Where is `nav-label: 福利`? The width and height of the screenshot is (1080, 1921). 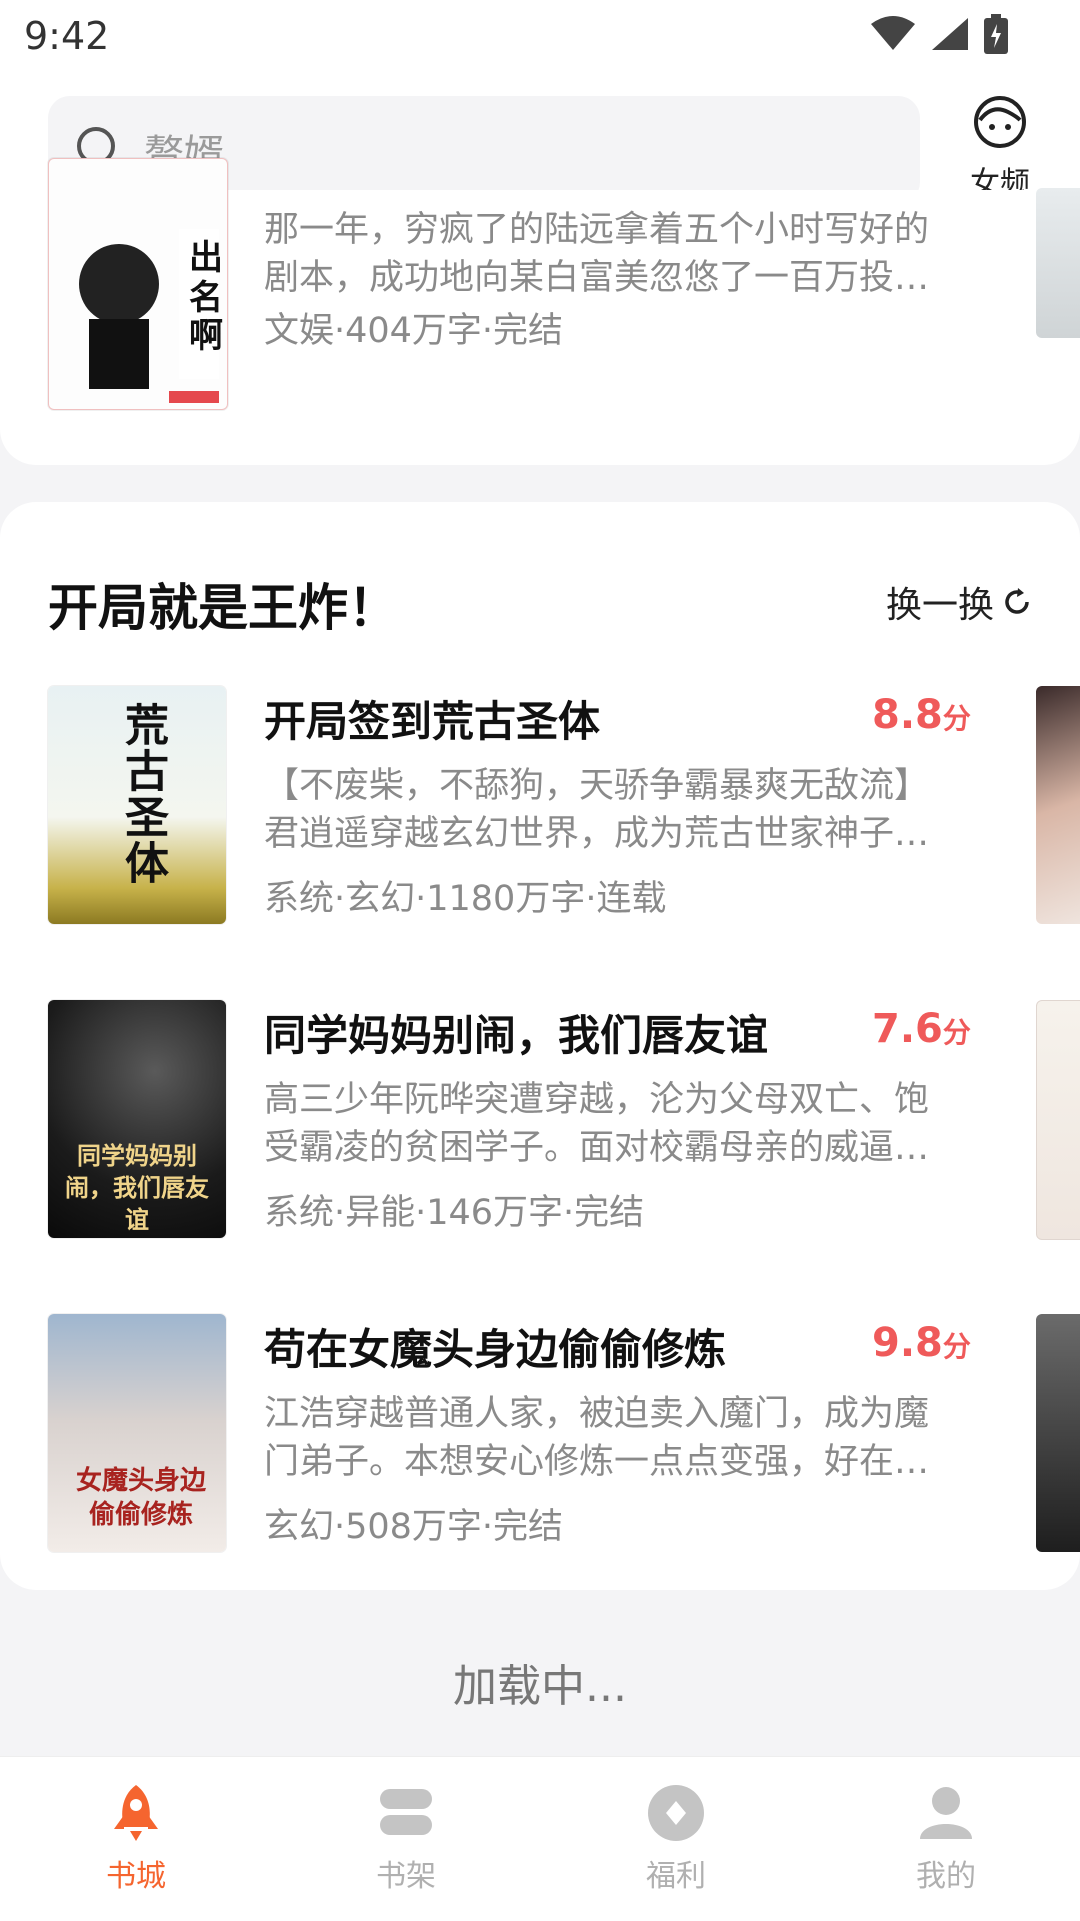 nav-label: 福利 is located at coordinates (676, 1876).